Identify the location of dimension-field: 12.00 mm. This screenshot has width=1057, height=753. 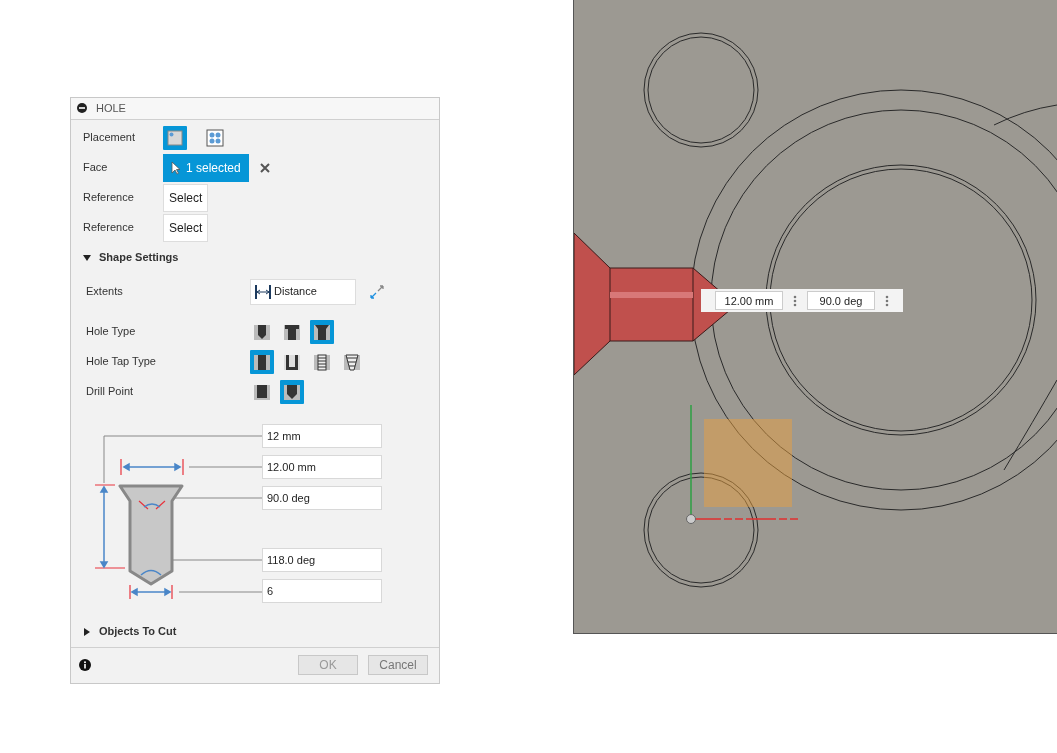
(322, 466).